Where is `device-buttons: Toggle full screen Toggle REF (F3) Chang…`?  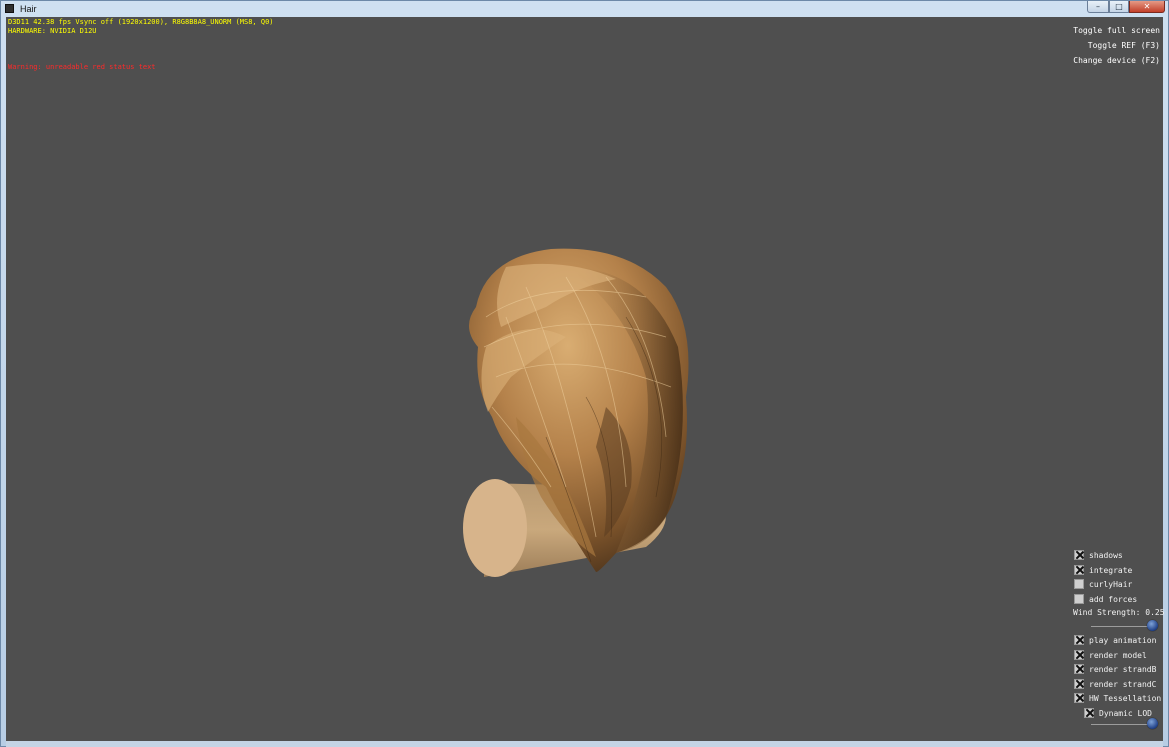
device-buttons: Toggle full screen Toggle REF (F3) Chang… is located at coordinates (1116, 46).